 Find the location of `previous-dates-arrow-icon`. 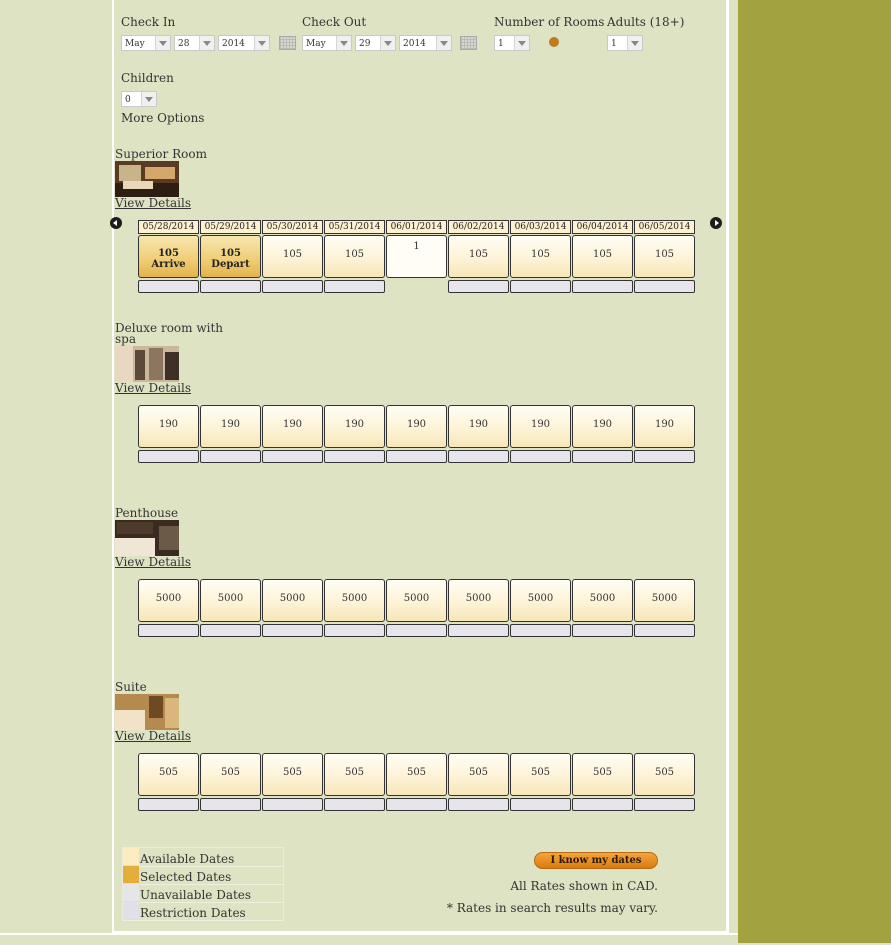

previous-dates-arrow-icon is located at coordinates (116, 223).